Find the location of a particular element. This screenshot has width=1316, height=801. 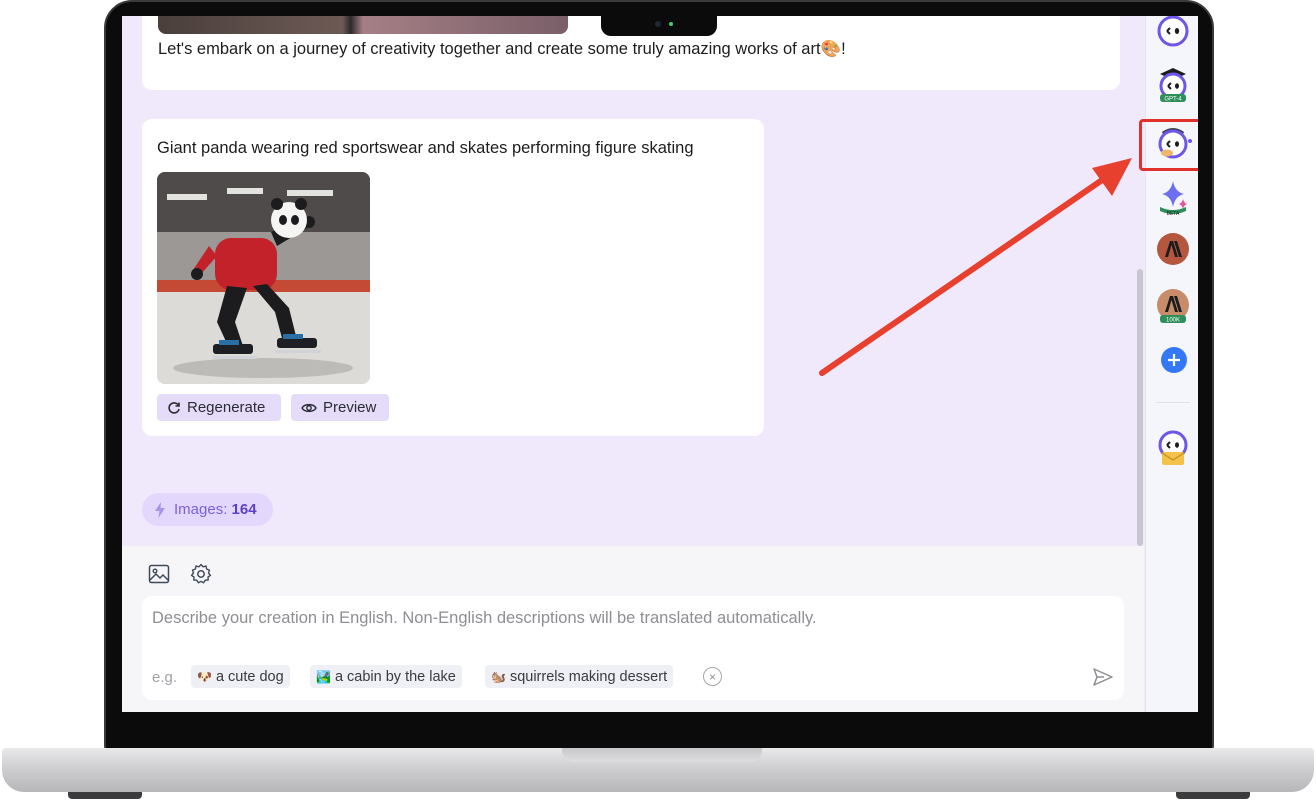

regenerate-label: Regenerate is located at coordinates (226, 407).